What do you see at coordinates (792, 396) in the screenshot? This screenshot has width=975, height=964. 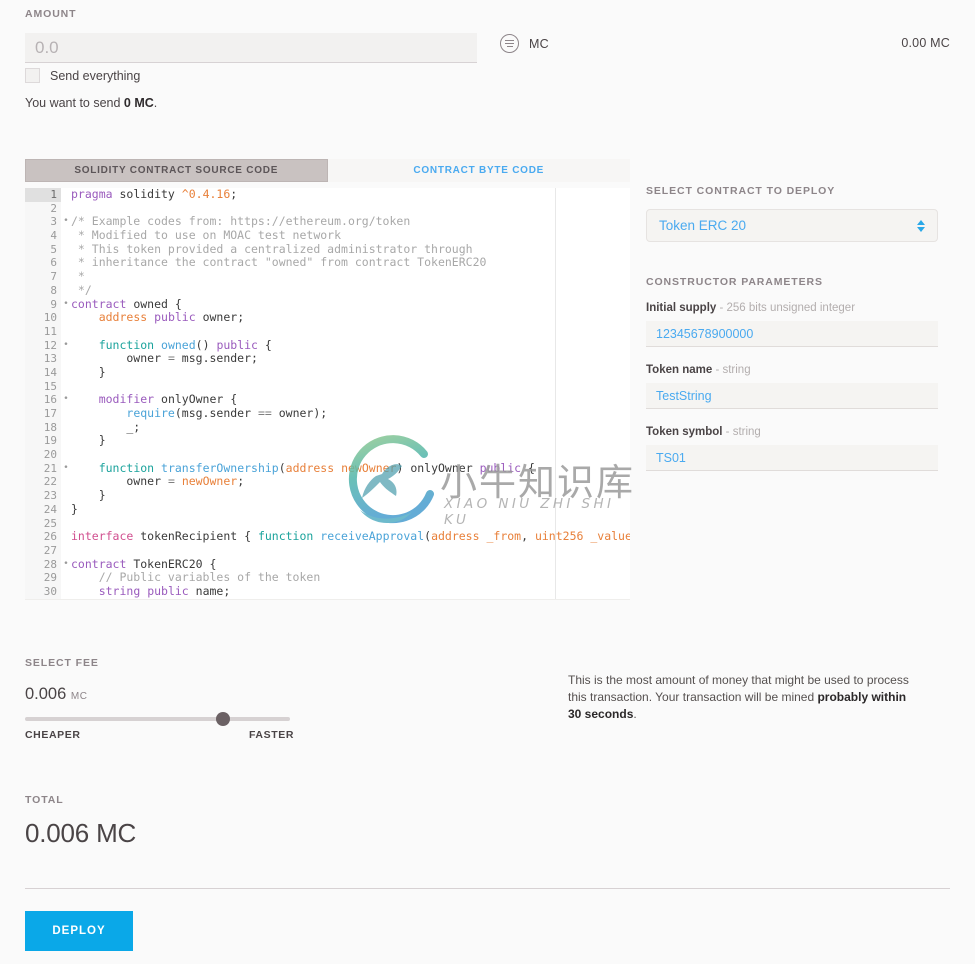 I see `param-input-token-name` at bounding box center [792, 396].